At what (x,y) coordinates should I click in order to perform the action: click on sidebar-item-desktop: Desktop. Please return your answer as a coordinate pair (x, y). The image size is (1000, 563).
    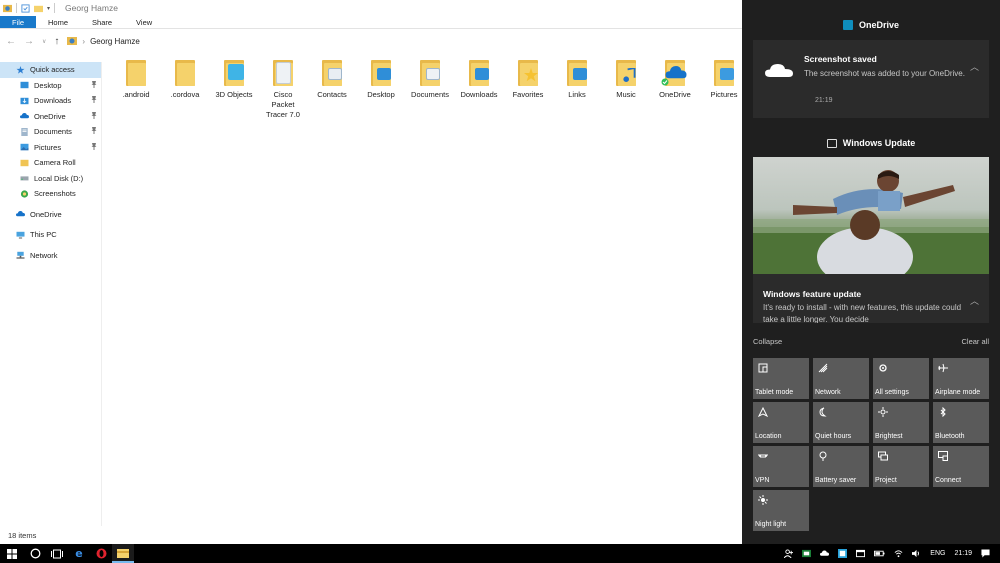
    Looking at the image, I should click on (50, 86).